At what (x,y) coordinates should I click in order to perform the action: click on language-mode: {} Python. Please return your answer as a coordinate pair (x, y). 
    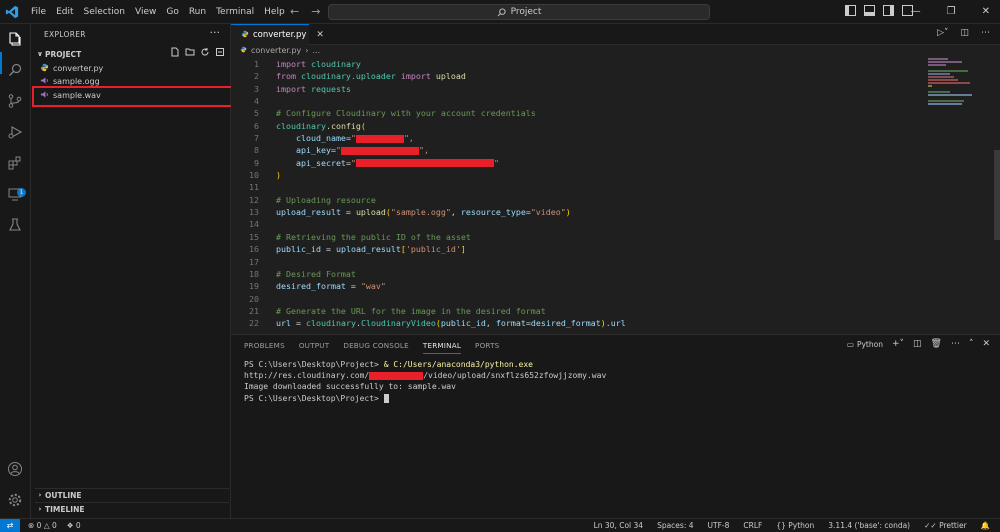
    Looking at the image, I should click on (795, 525).